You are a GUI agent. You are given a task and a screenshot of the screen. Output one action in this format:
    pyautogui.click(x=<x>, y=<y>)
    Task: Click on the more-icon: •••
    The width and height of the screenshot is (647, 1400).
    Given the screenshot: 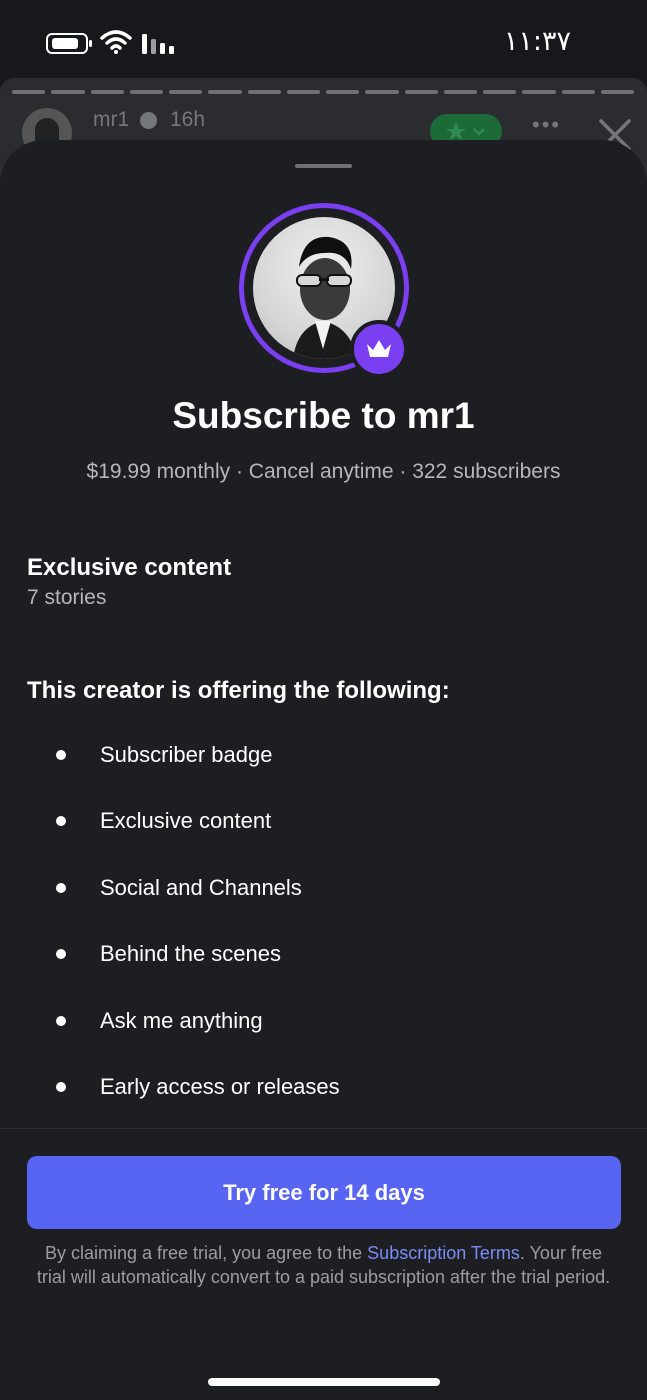 What is the action you would take?
    pyautogui.click(x=546, y=125)
    